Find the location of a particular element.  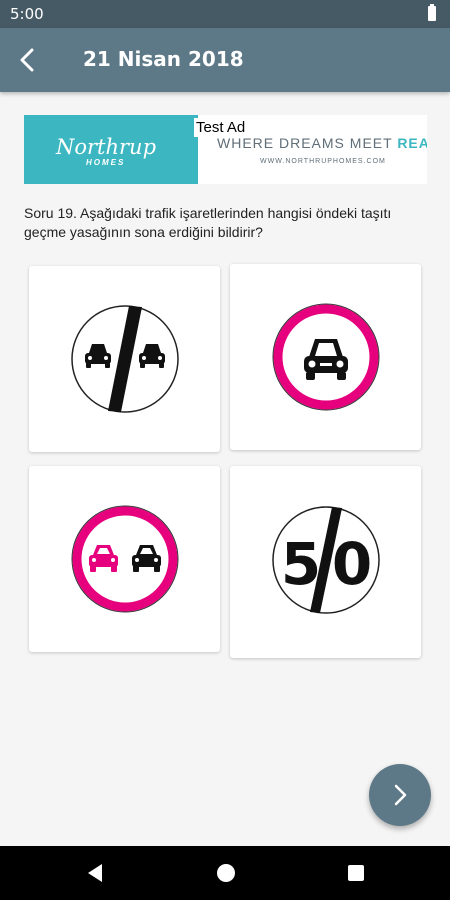

page-title: 21 Nisan 2018 is located at coordinates (163, 59).